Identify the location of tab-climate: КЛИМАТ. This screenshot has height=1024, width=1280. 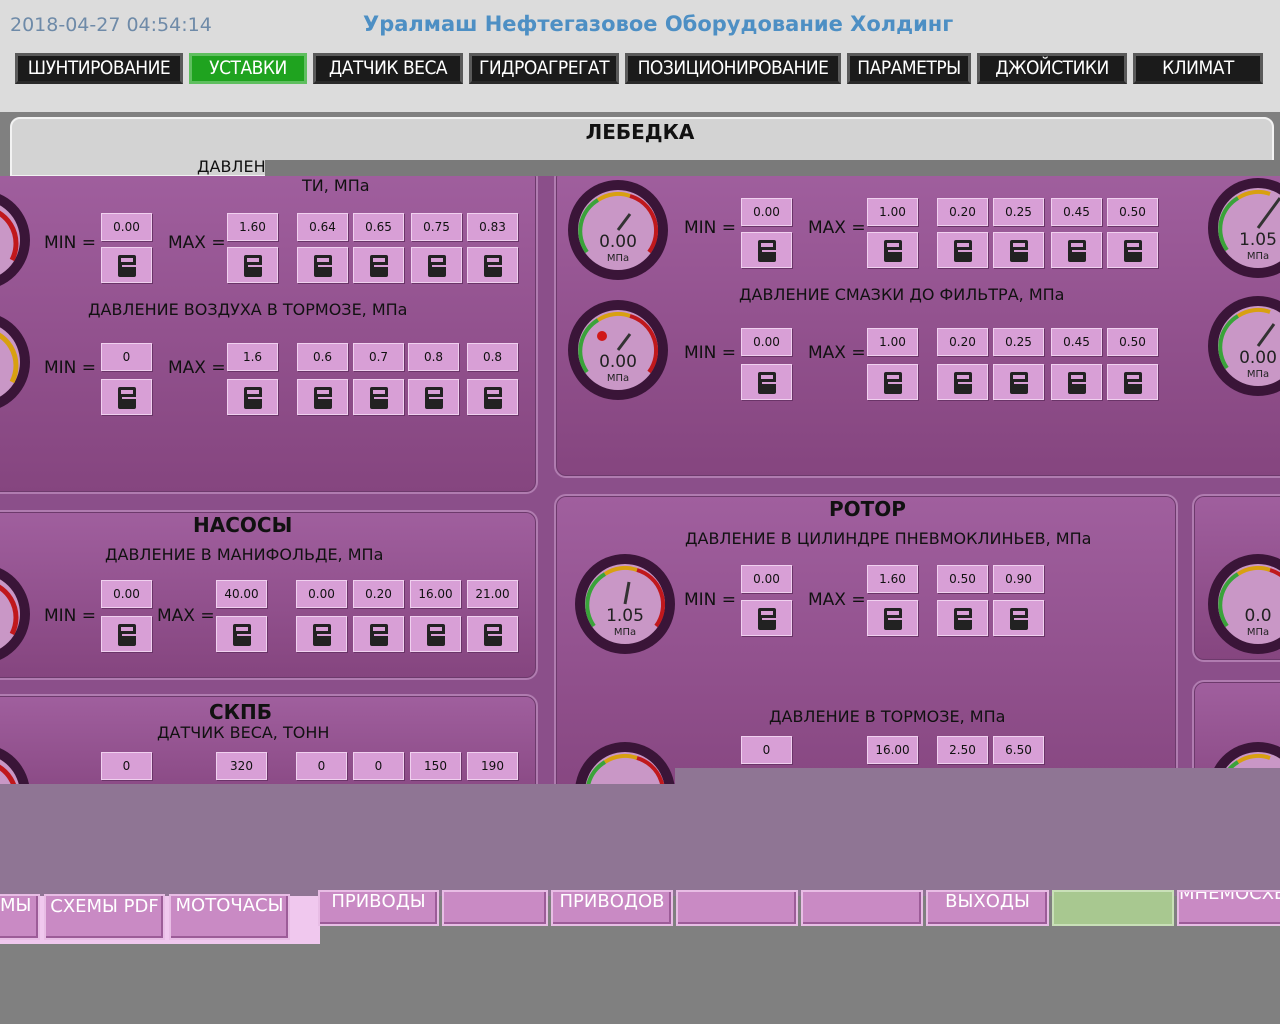
(1198, 68).